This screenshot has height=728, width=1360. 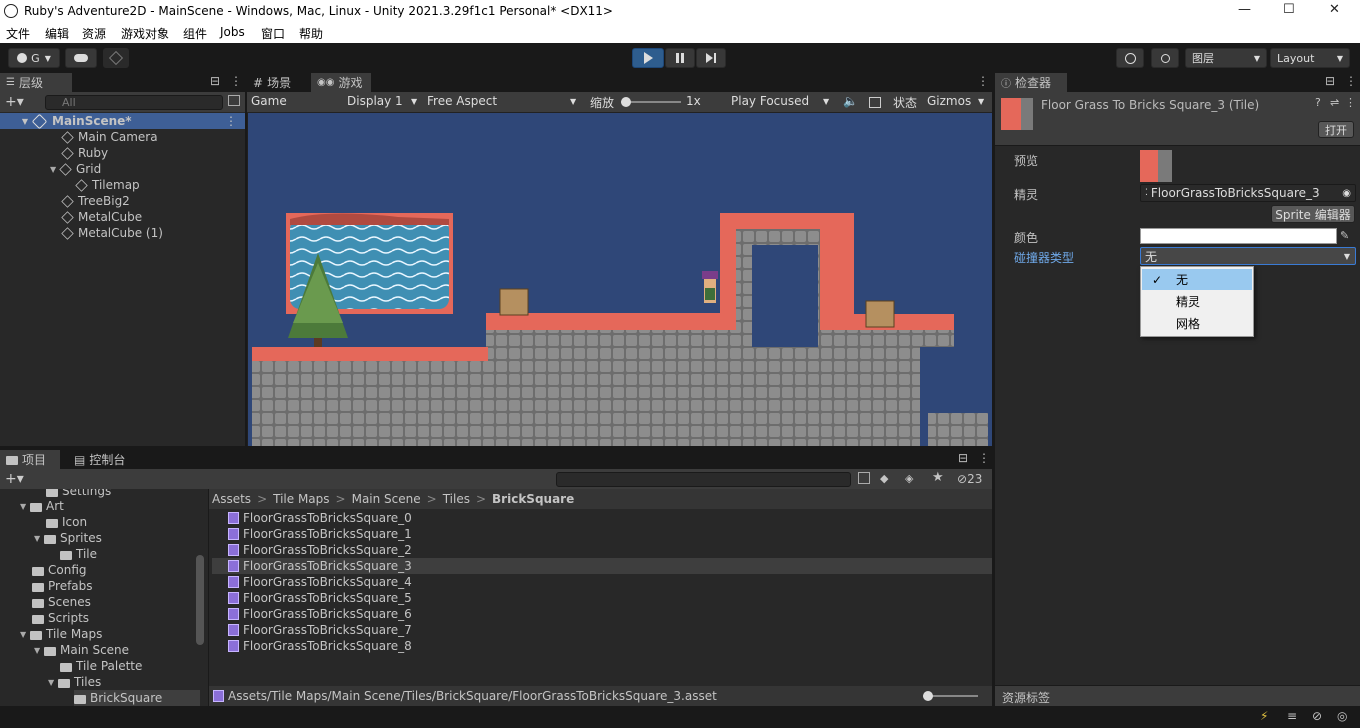 What do you see at coordinates (949, 101) in the screenshot?
I see `gizmos-button: Gizmos` at bounding box center [949, 101].